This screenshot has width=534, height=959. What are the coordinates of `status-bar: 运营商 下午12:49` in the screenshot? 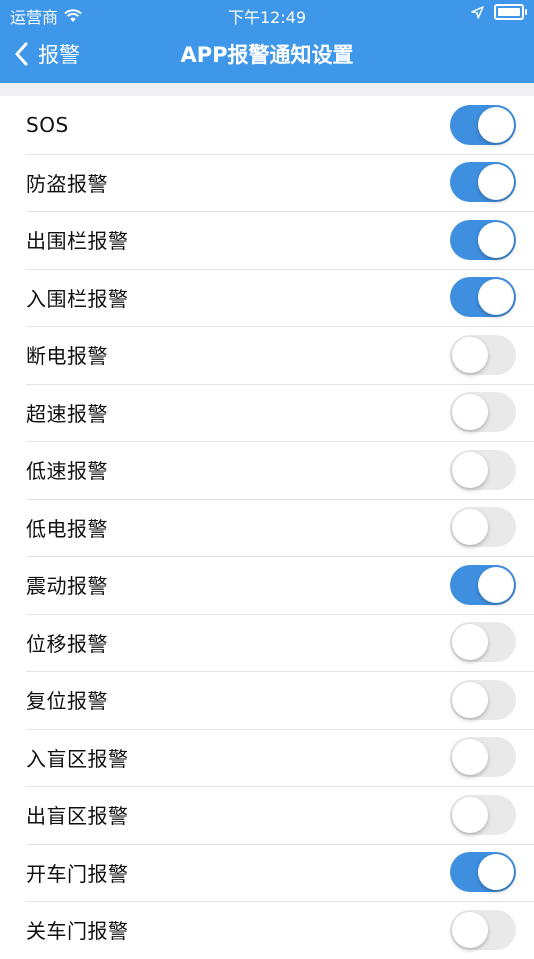 It's located at (267, 14).